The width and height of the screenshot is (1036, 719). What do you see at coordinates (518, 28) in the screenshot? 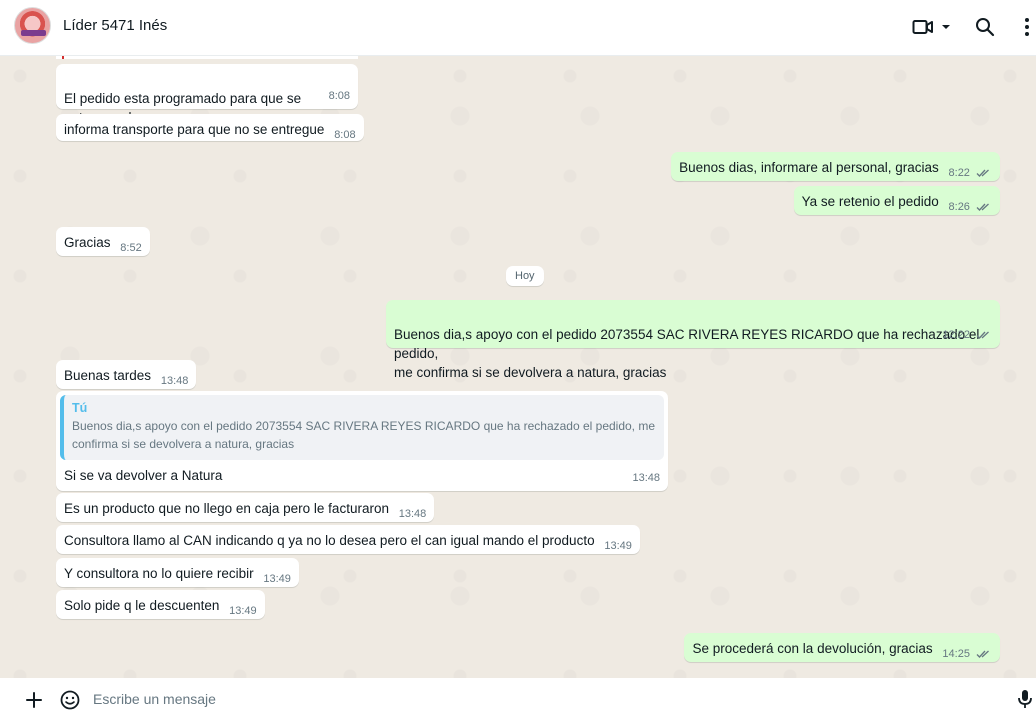
I see `chat-header: Líder 5471 Inés` at bounding box center [518, 28].